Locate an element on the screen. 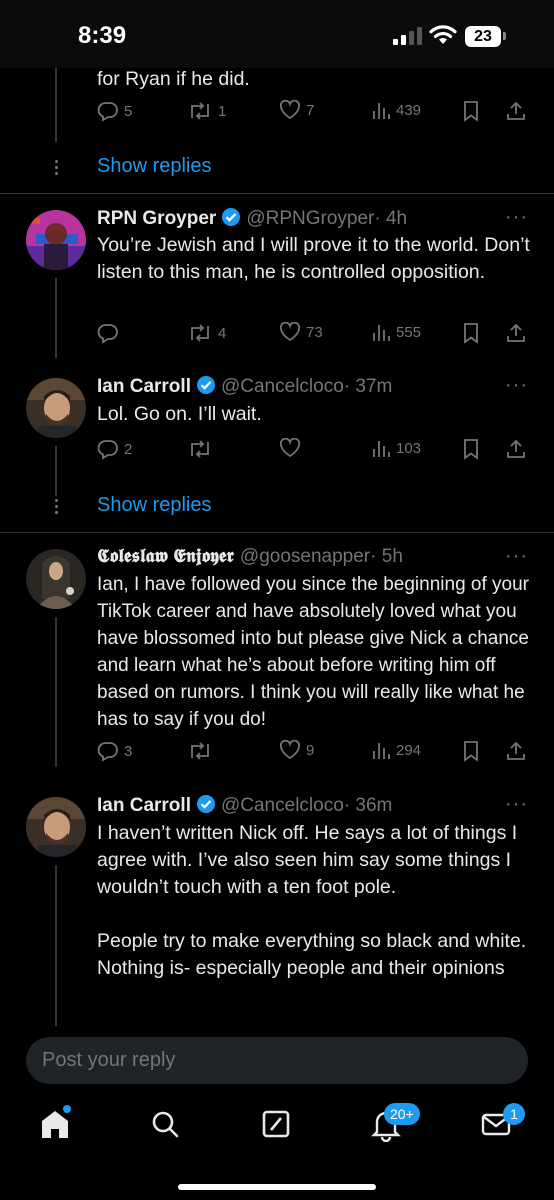  like-count: 7 is located at coordinates (310, 110).